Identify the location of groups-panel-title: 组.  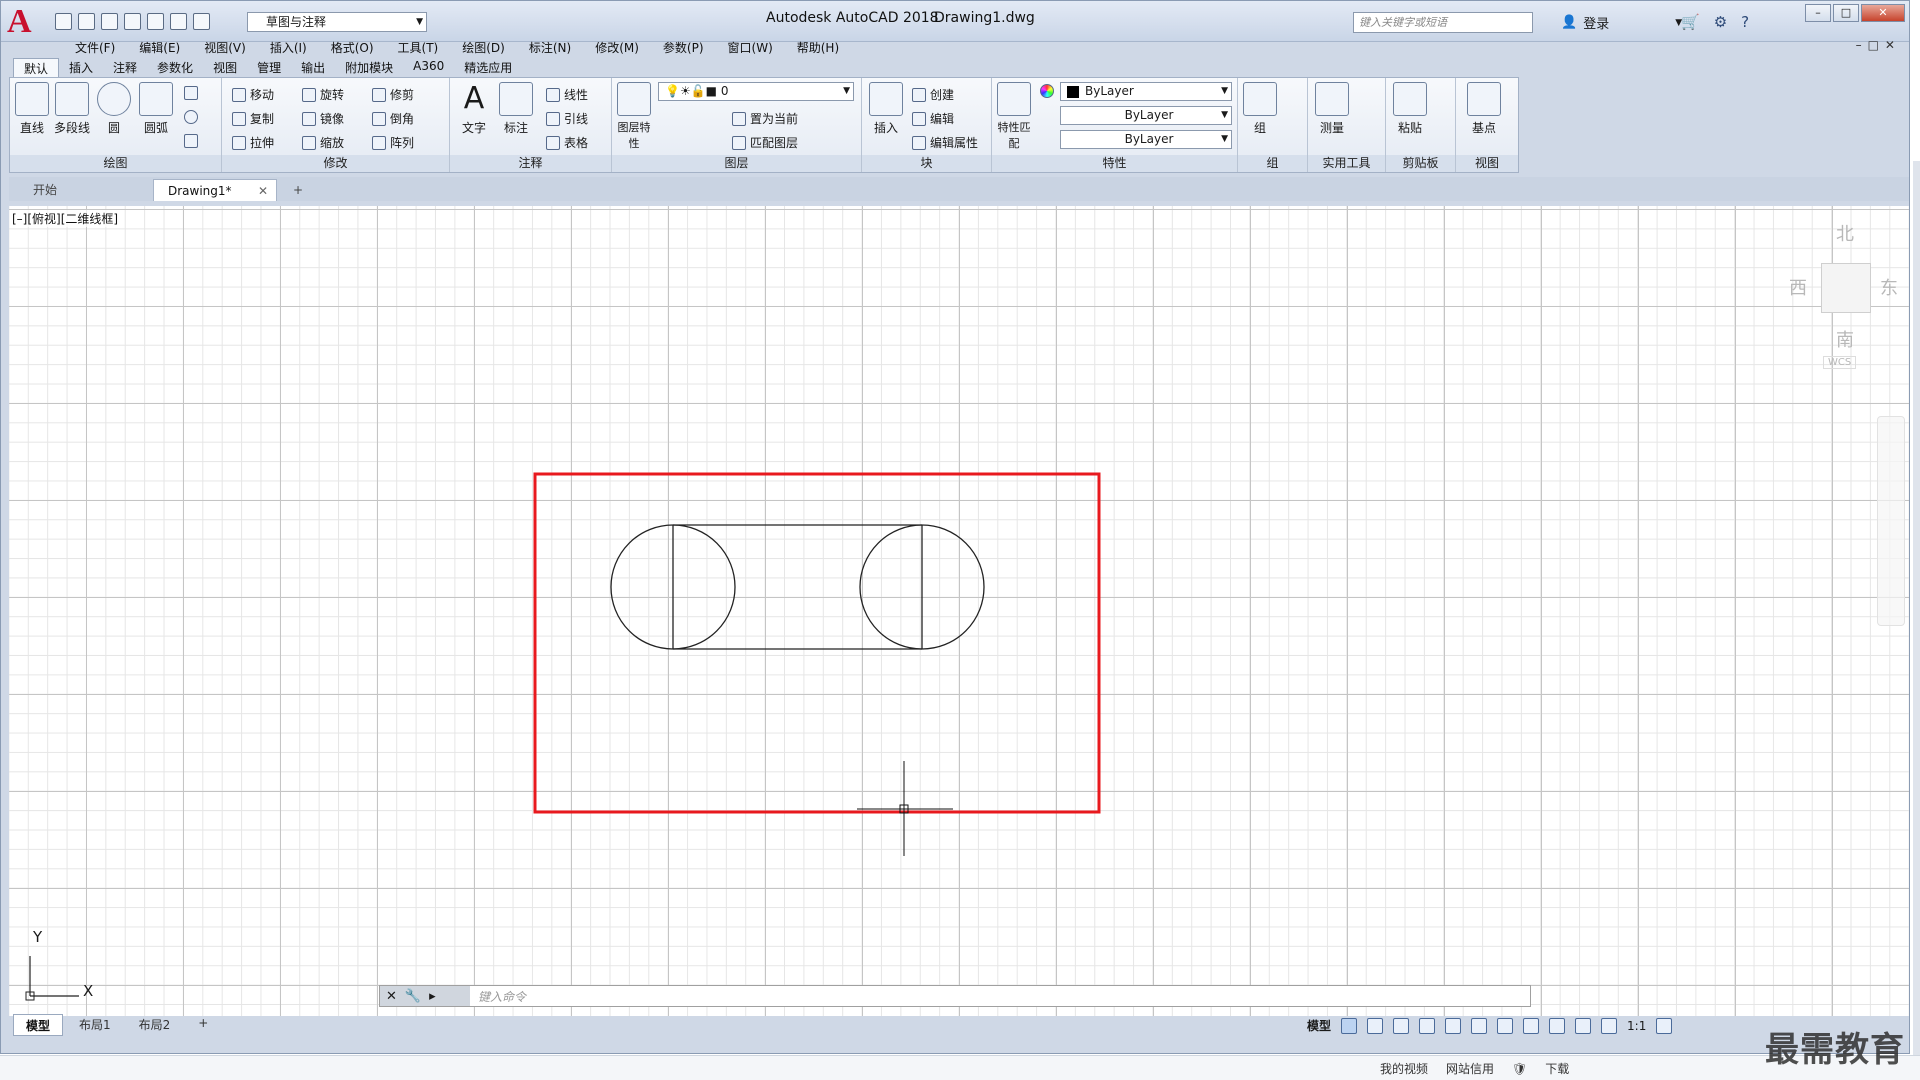
(1272, 163).